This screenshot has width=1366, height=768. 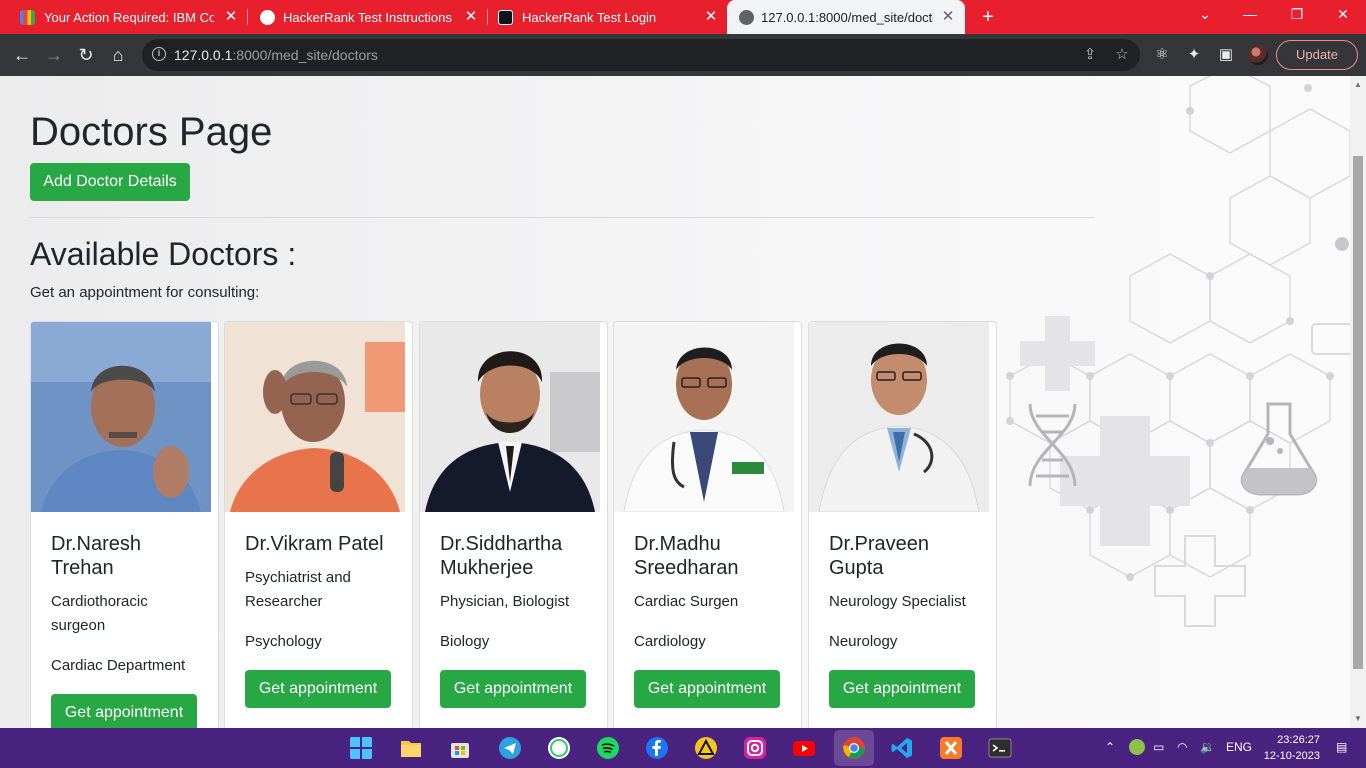 What do you see at coordinates (951, 748) in the screenshot?
I see `xampp-icon` at bounding box center [951, 748].